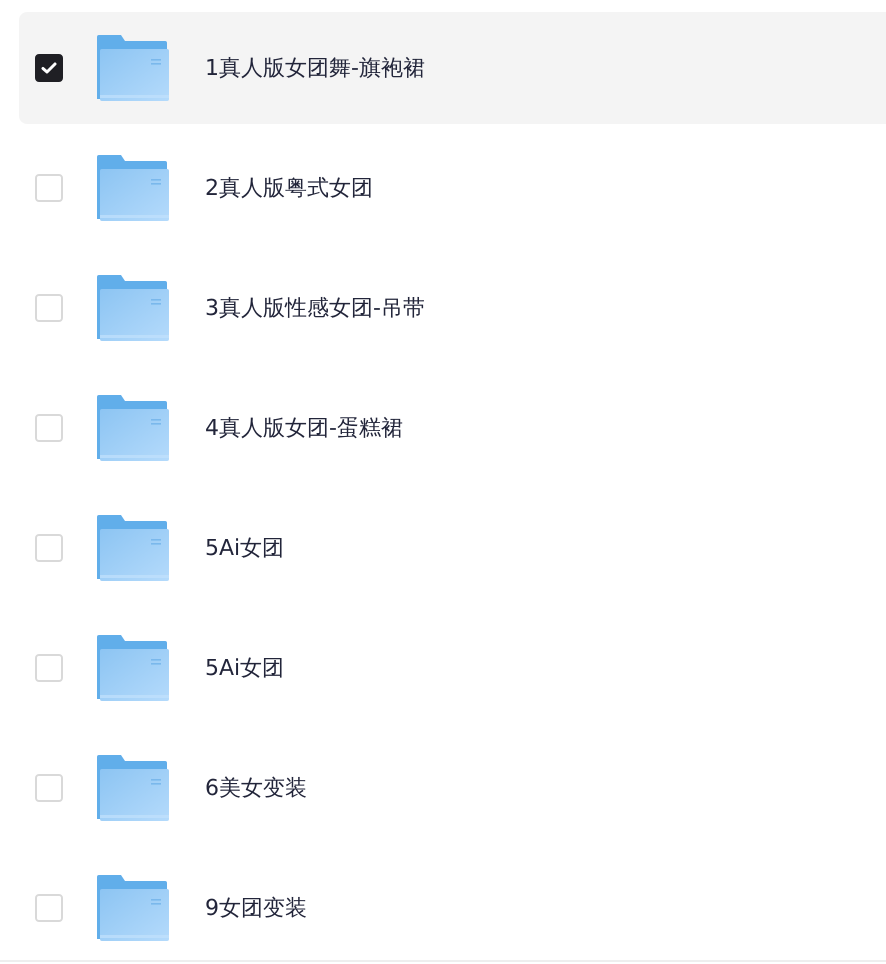 The height and width of the screenshot is (964, 886). What do you see at coordinates (452, 308) in the screenshot?
I see `file-row: 3真人版性感女团-吊带` at bounding box center [452, 308].